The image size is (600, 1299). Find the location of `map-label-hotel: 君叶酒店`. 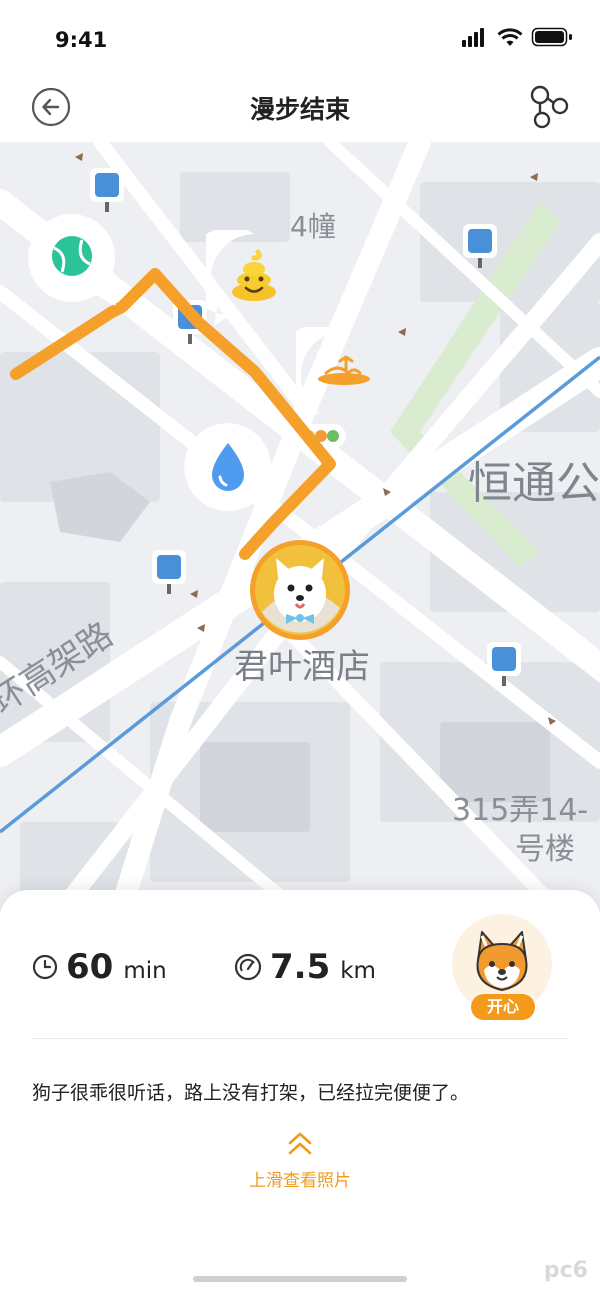

map-label-hotel: 君叶酒店 is located at coordinates (302, 667).